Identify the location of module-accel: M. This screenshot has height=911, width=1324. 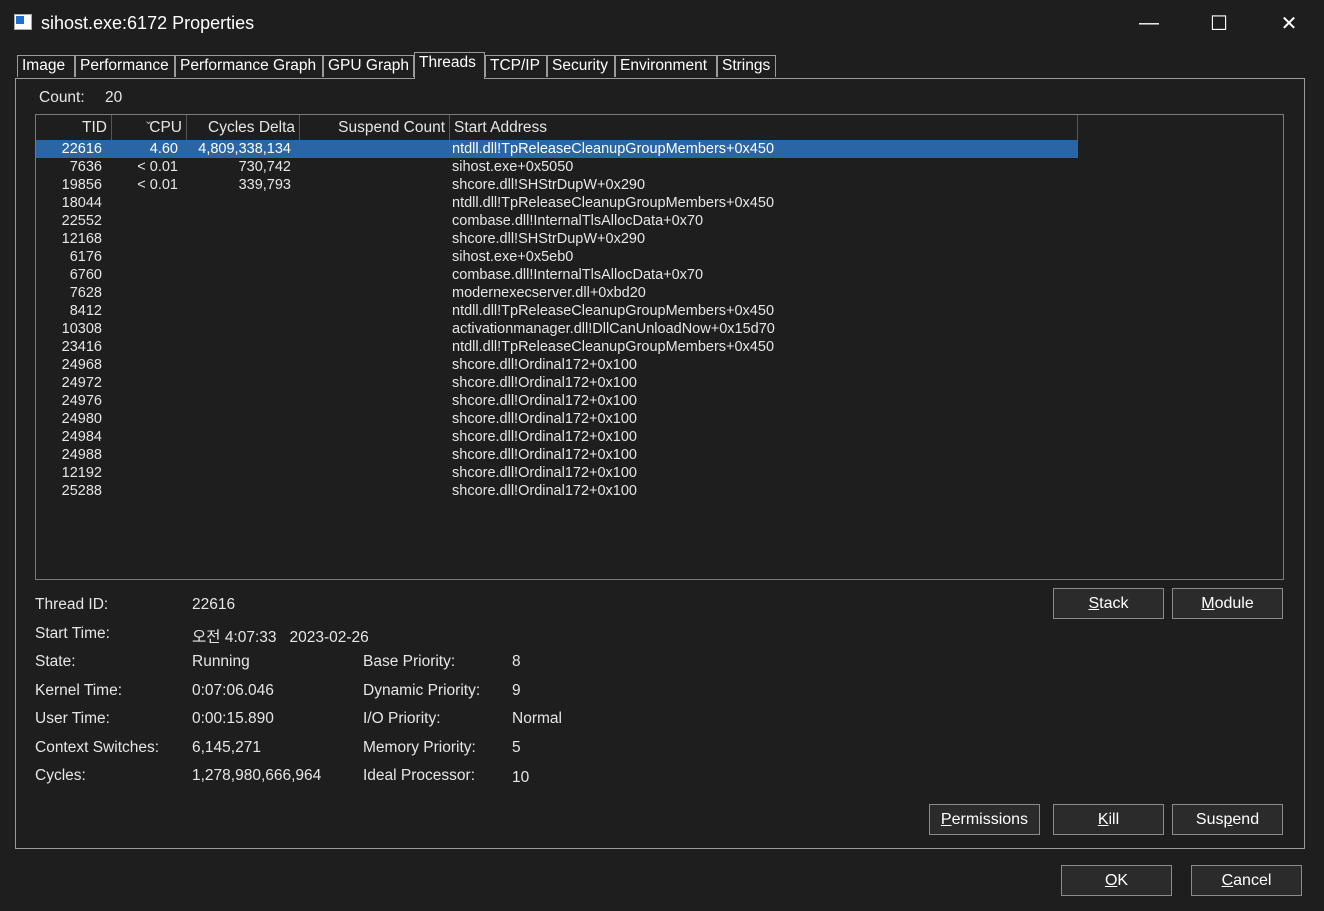
(1208, 603).